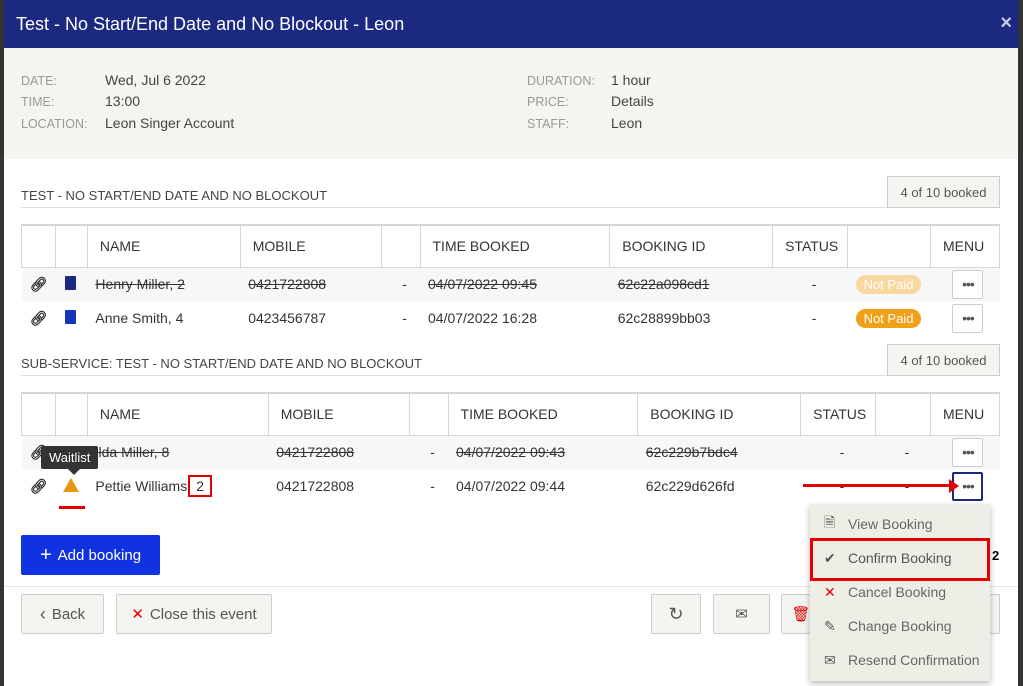  I want to click on col-extra, so click(903, 414).